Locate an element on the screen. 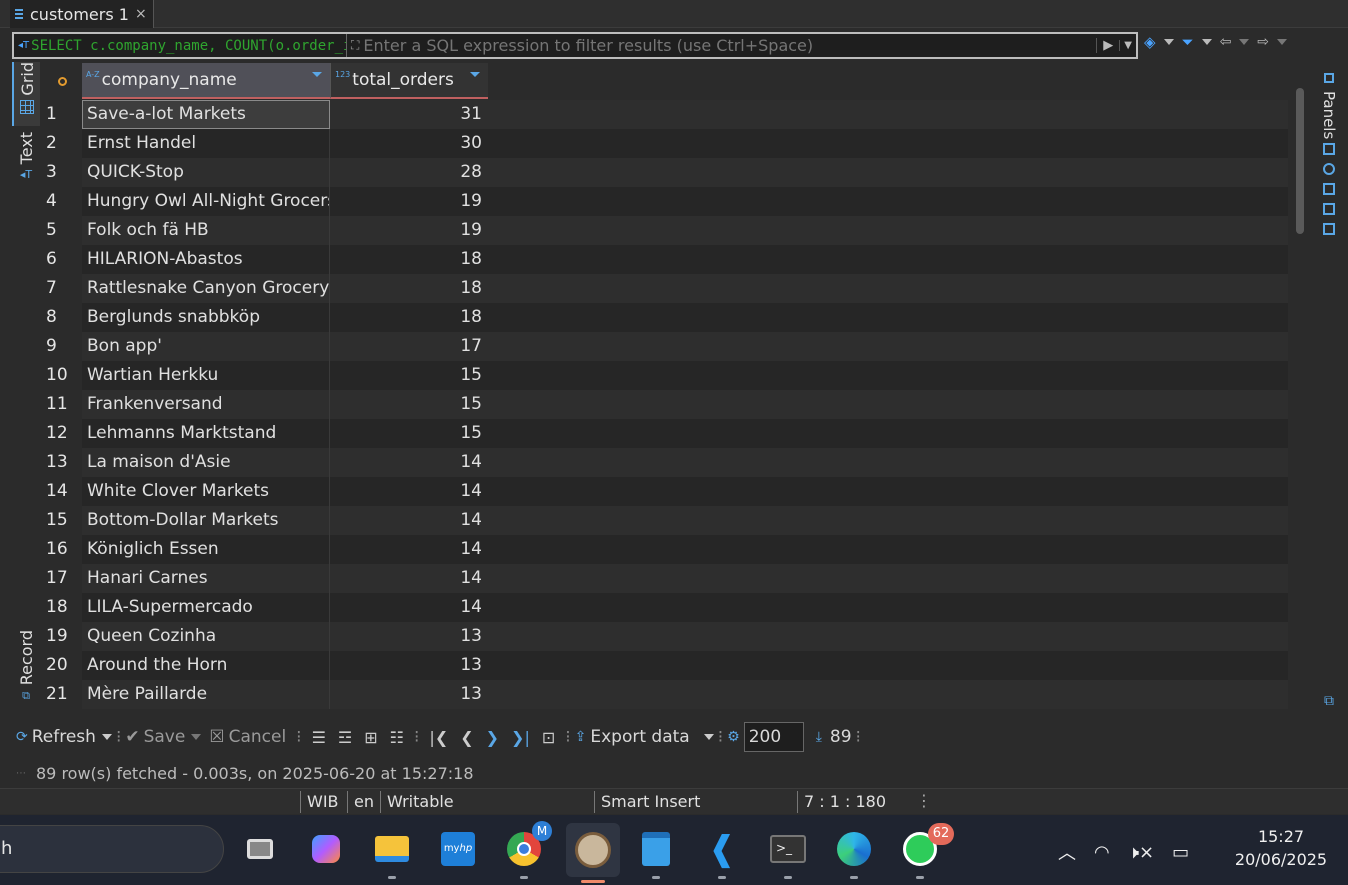 The image size is (1348, 885). value-panel-icon is located at coordinates (1329, 149).